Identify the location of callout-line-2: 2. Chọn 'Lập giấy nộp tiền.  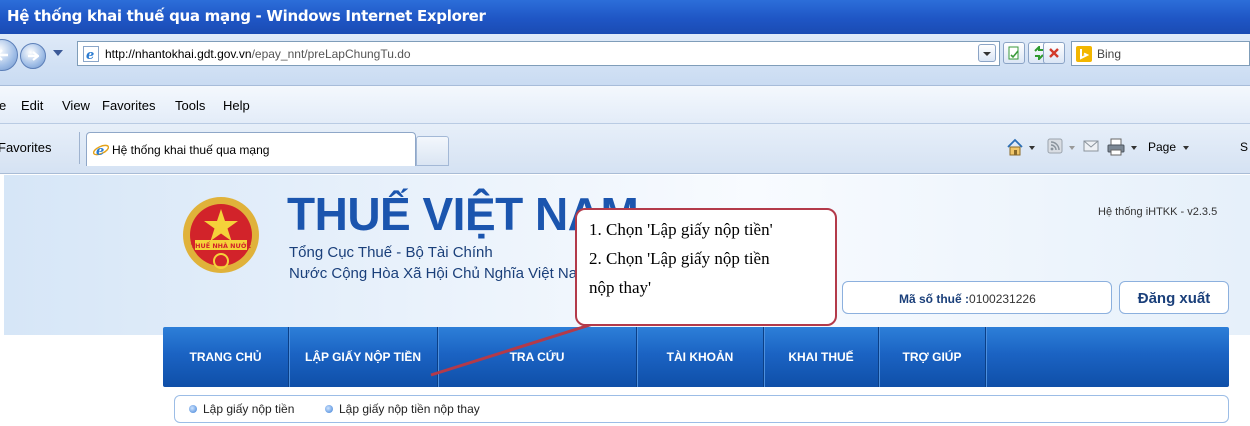
(679, 258).